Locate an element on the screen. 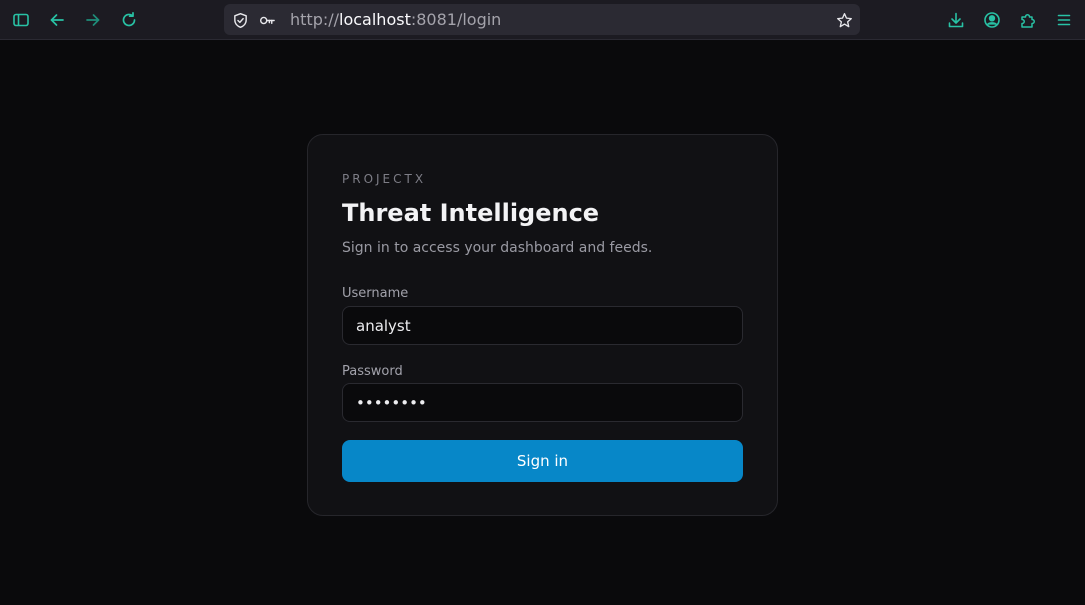 This screenshot has height=605, width=1085. menu-hamburger-icon is located at coordinates (1064, 20).